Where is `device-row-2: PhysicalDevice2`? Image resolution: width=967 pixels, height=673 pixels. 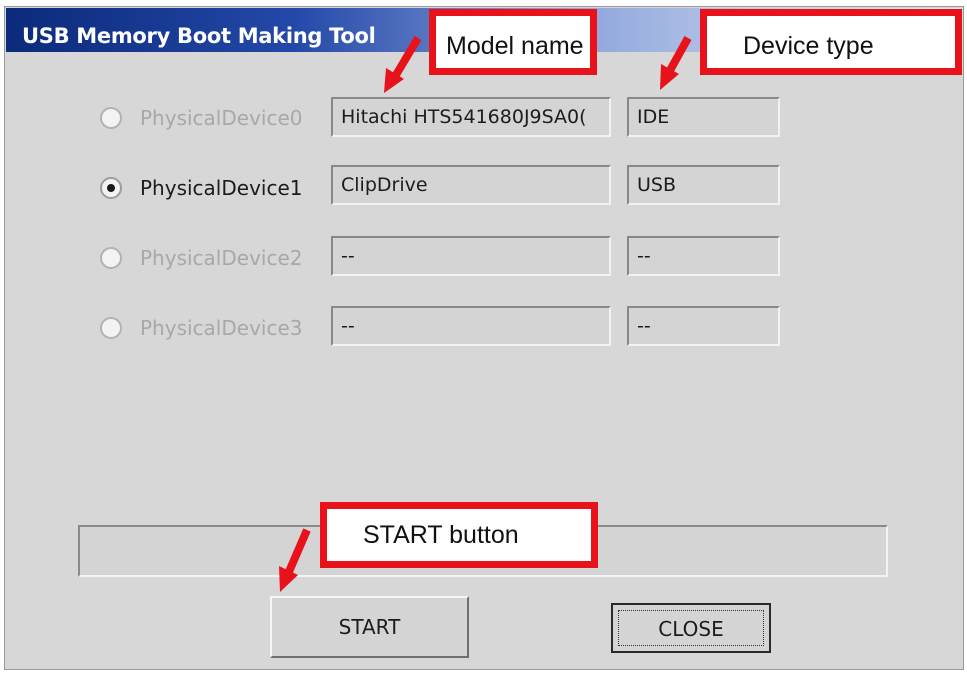 device-row-2: PhysicalDevice2 is located at coordinates (210, 260).